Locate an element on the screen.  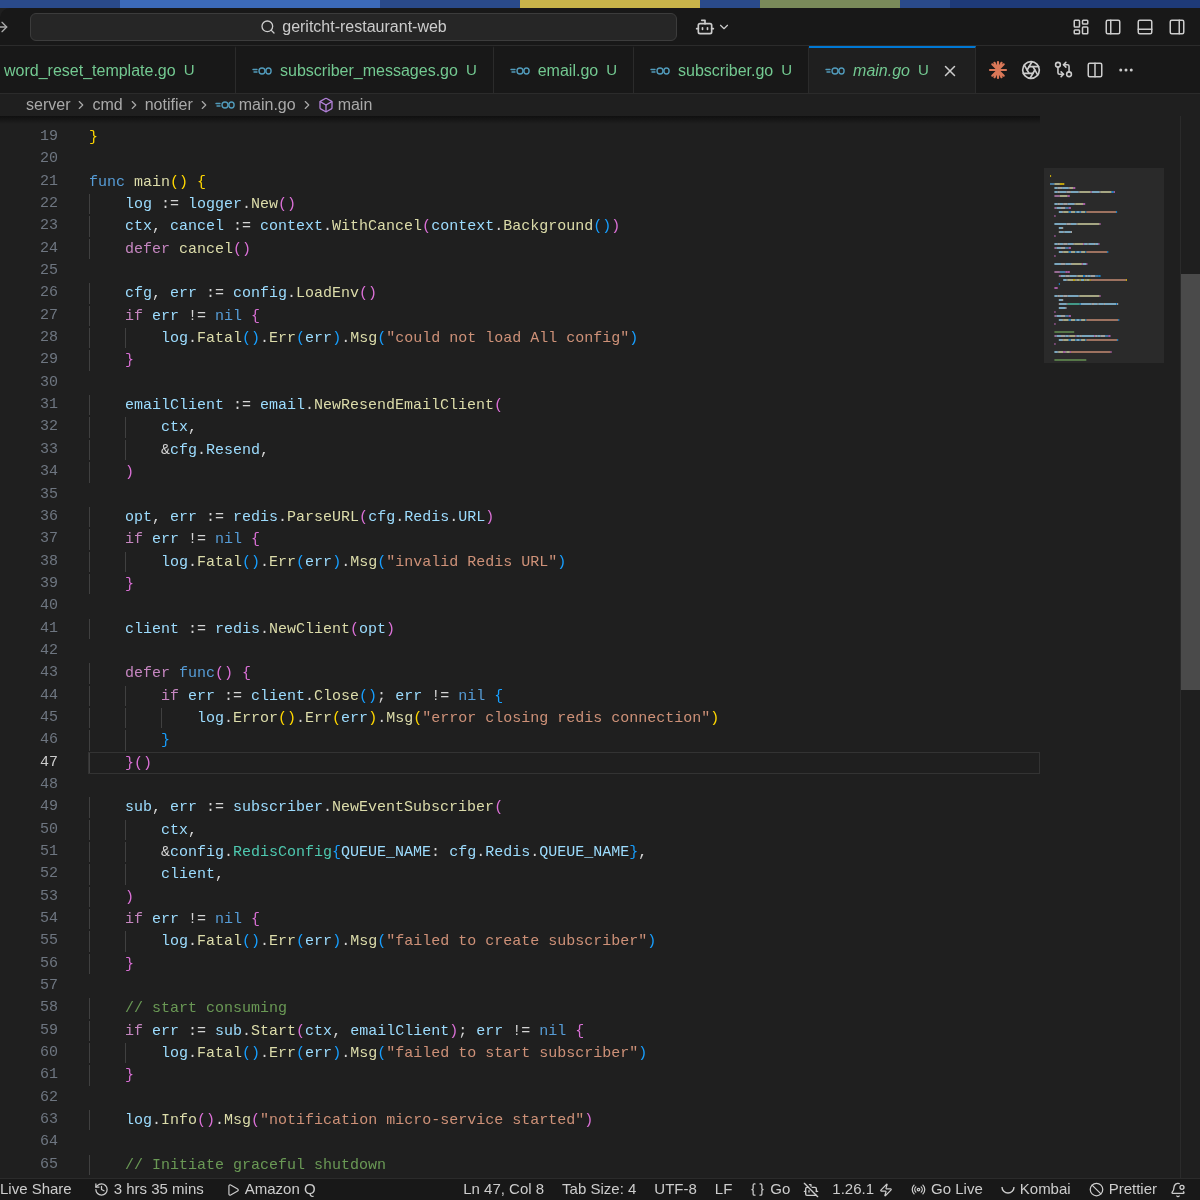
line-number: 22 is located at coordinates (48, 204).